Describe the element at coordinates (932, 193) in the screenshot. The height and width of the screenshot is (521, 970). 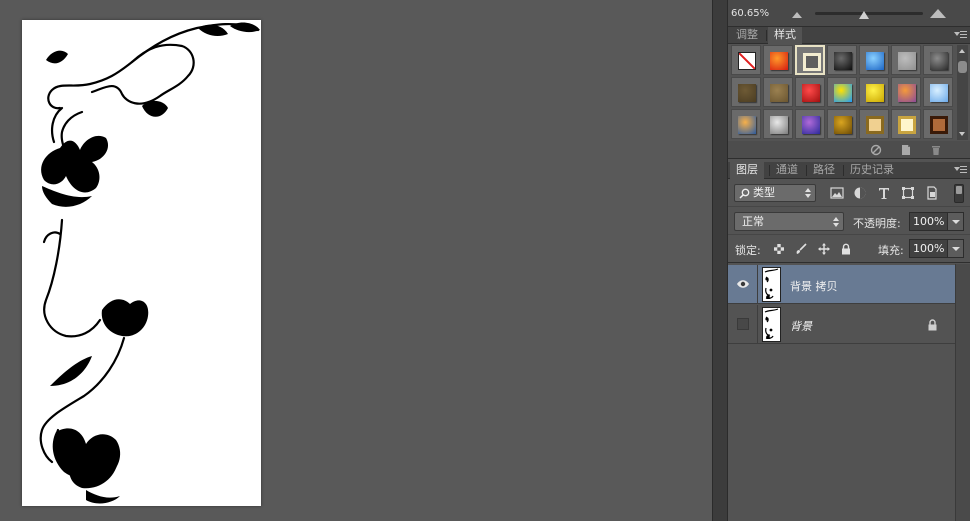
I see `smart-object-filter-icon` at that location.